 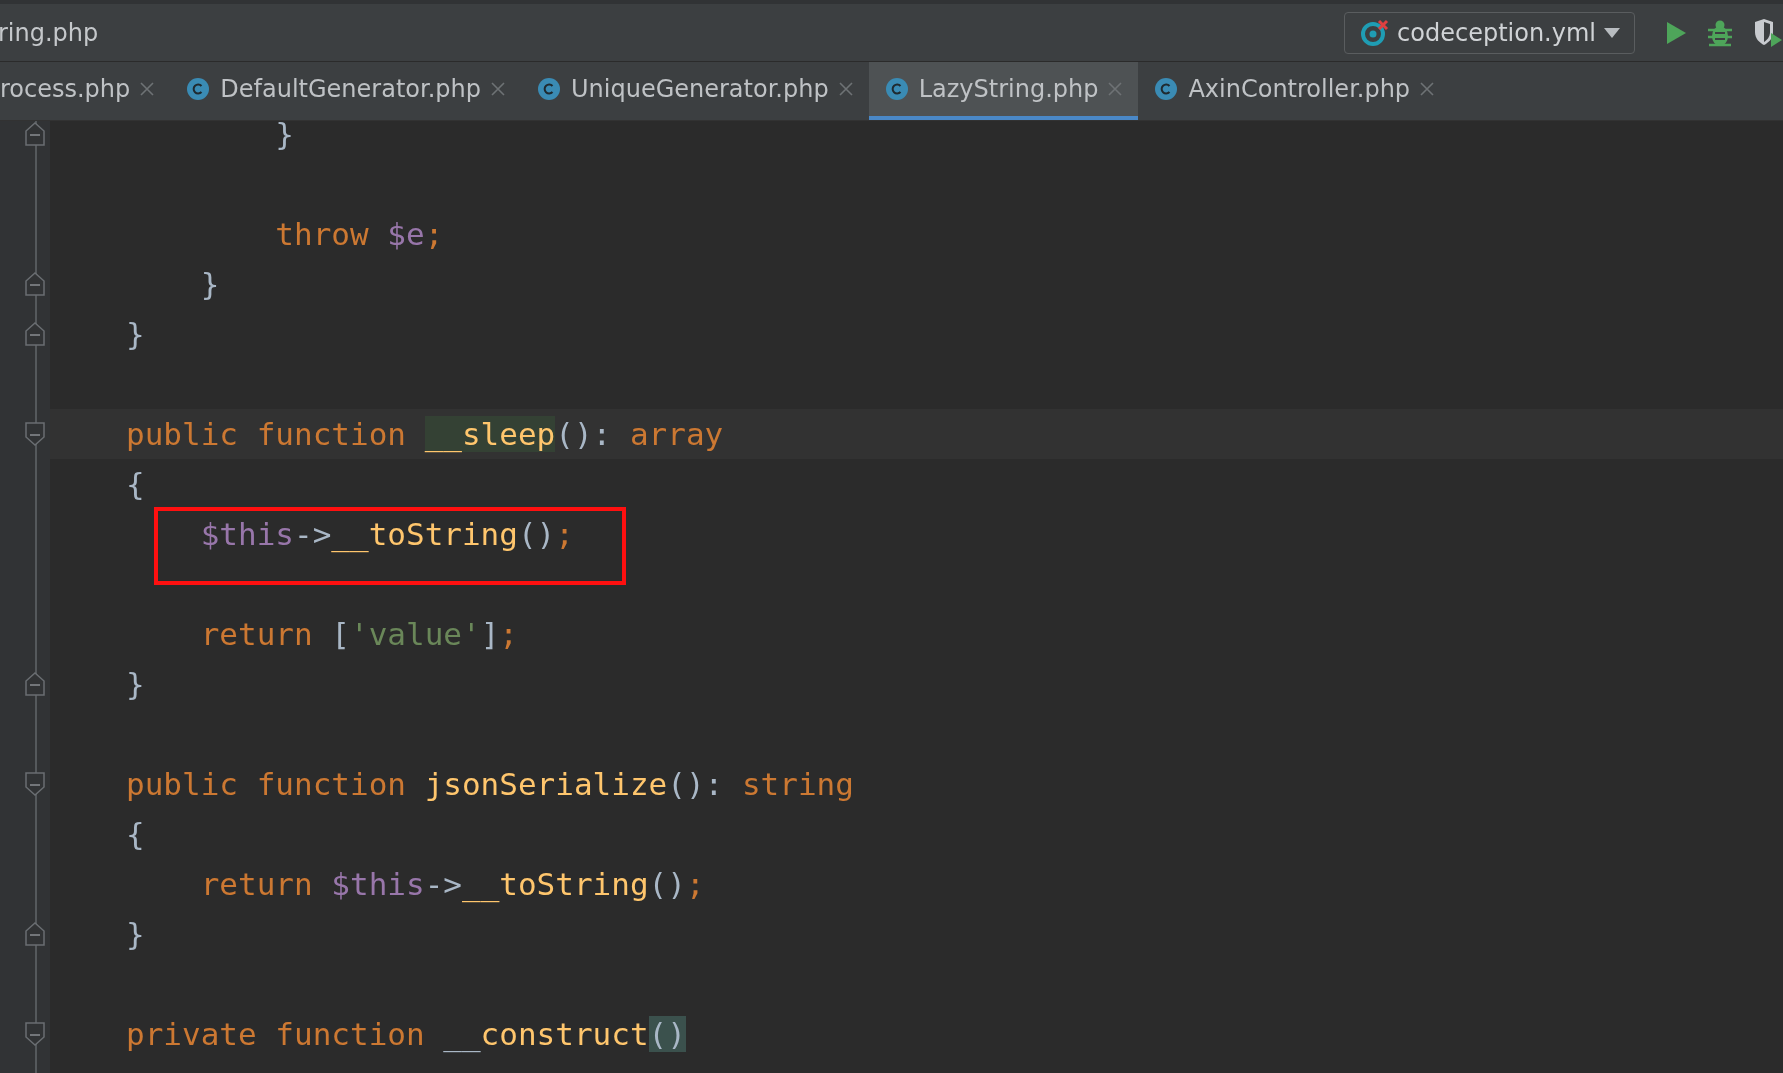 I want to click on shield-run-icon, so click(x=1768, y=32).